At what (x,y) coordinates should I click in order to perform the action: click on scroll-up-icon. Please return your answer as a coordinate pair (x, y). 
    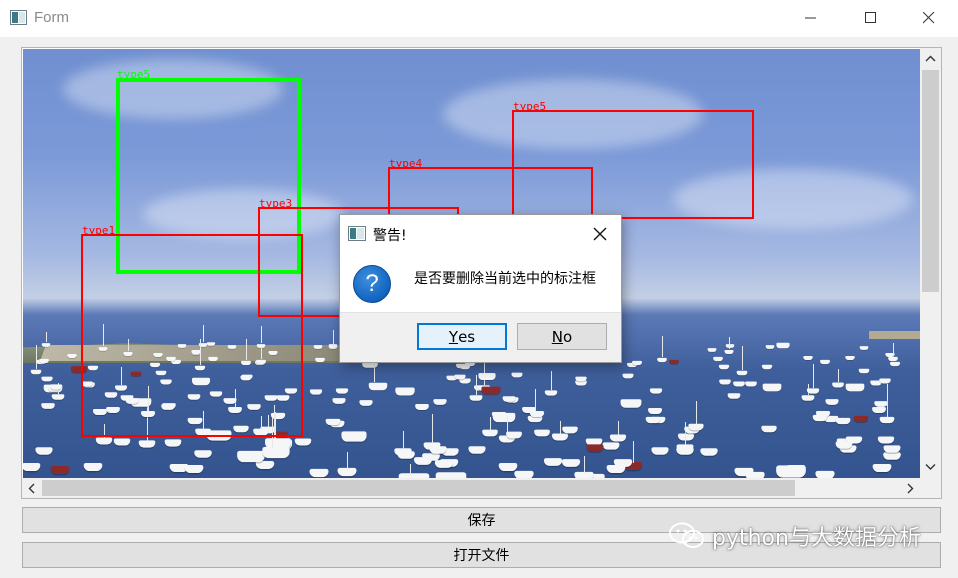
    Looking at the image, I should click on (930, 59).